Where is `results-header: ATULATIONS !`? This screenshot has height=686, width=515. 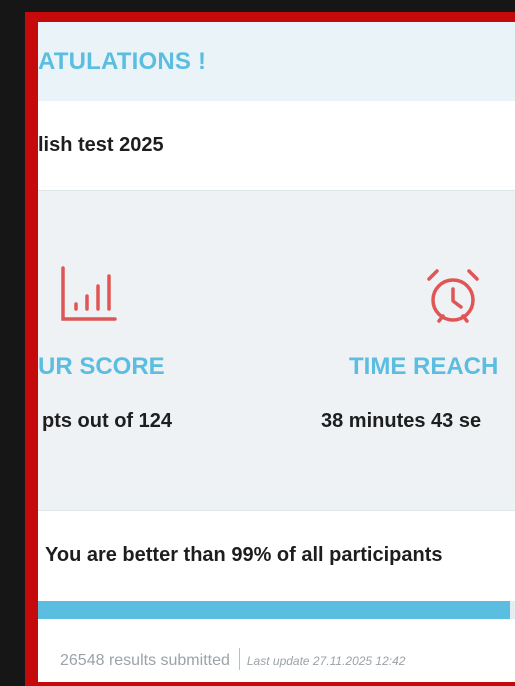
results-header: ATULATIONS ! is located at coordinates (276, 61).